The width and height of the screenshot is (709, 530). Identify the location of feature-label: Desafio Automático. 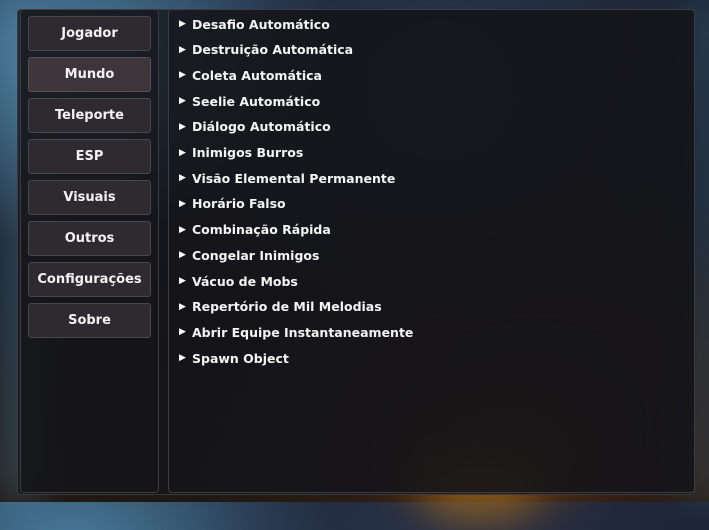
(261, 24).